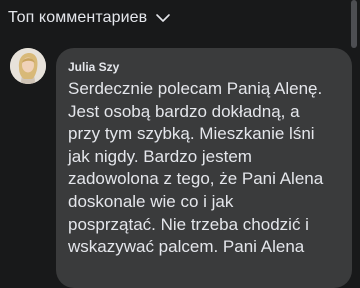 This screenshot has width=360, height=288. I want to click on comments-header: Топ комментариев, so click(180, 20).